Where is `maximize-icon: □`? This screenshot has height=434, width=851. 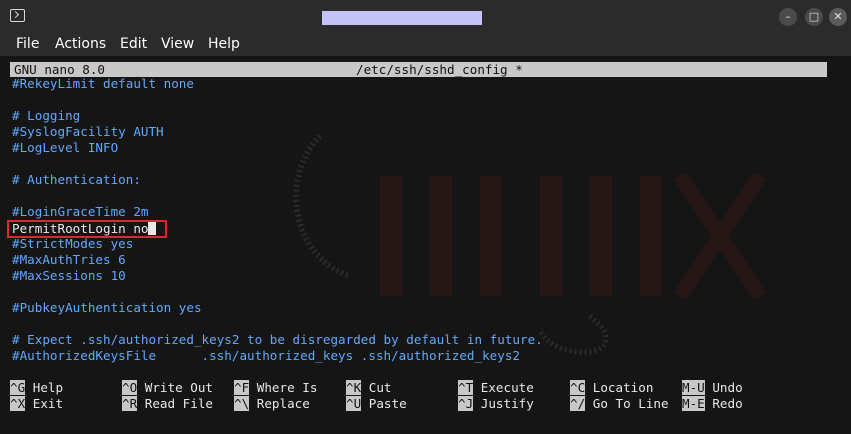
maximize-icon: □ is located at coordinates (814, 16).